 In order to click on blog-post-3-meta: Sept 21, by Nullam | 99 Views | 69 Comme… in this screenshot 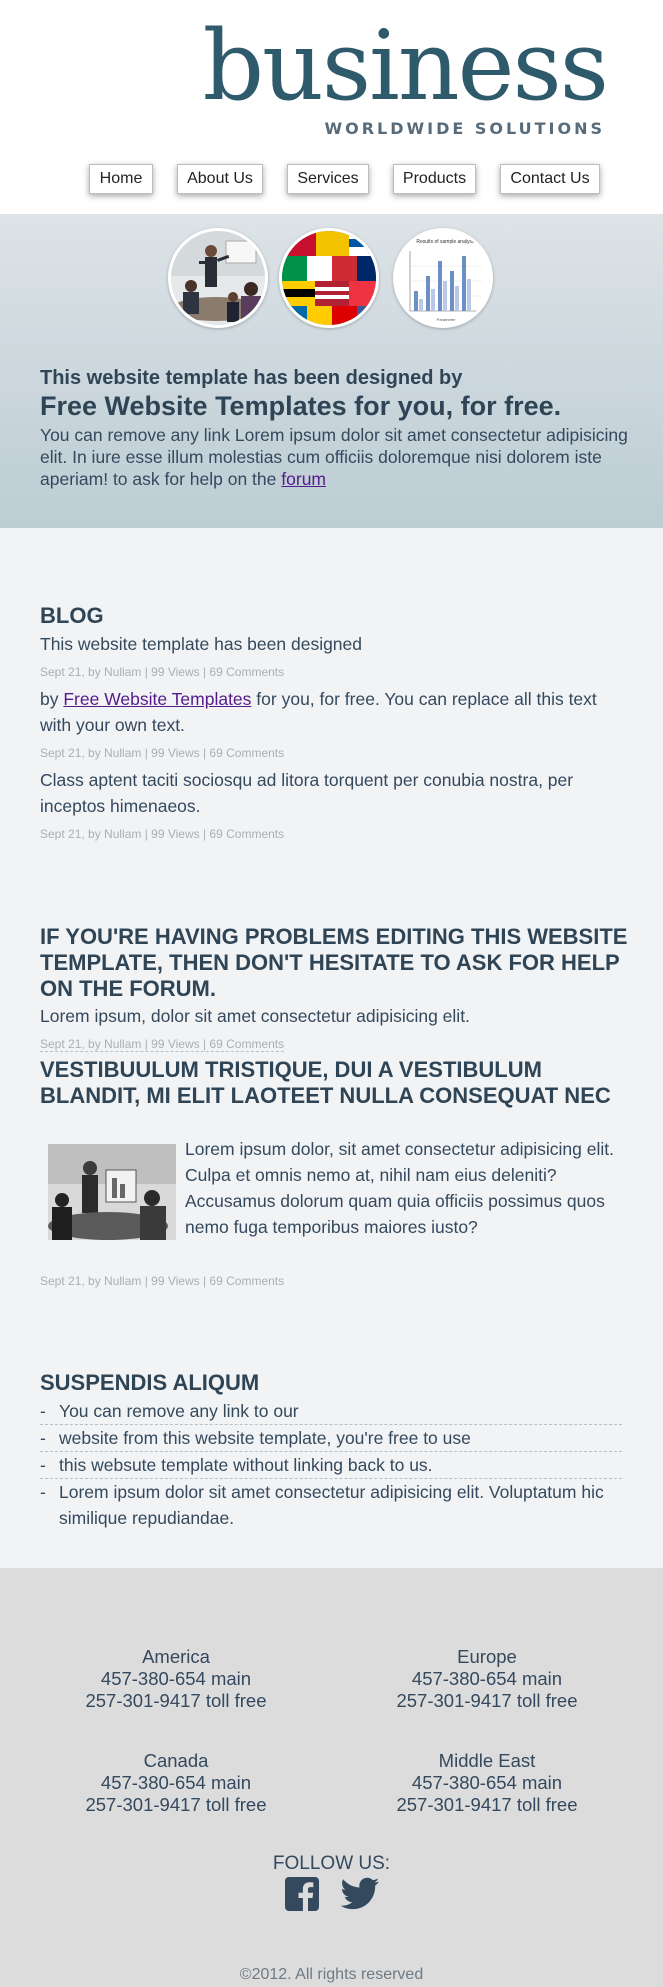, I will do `click(162, 834)`.